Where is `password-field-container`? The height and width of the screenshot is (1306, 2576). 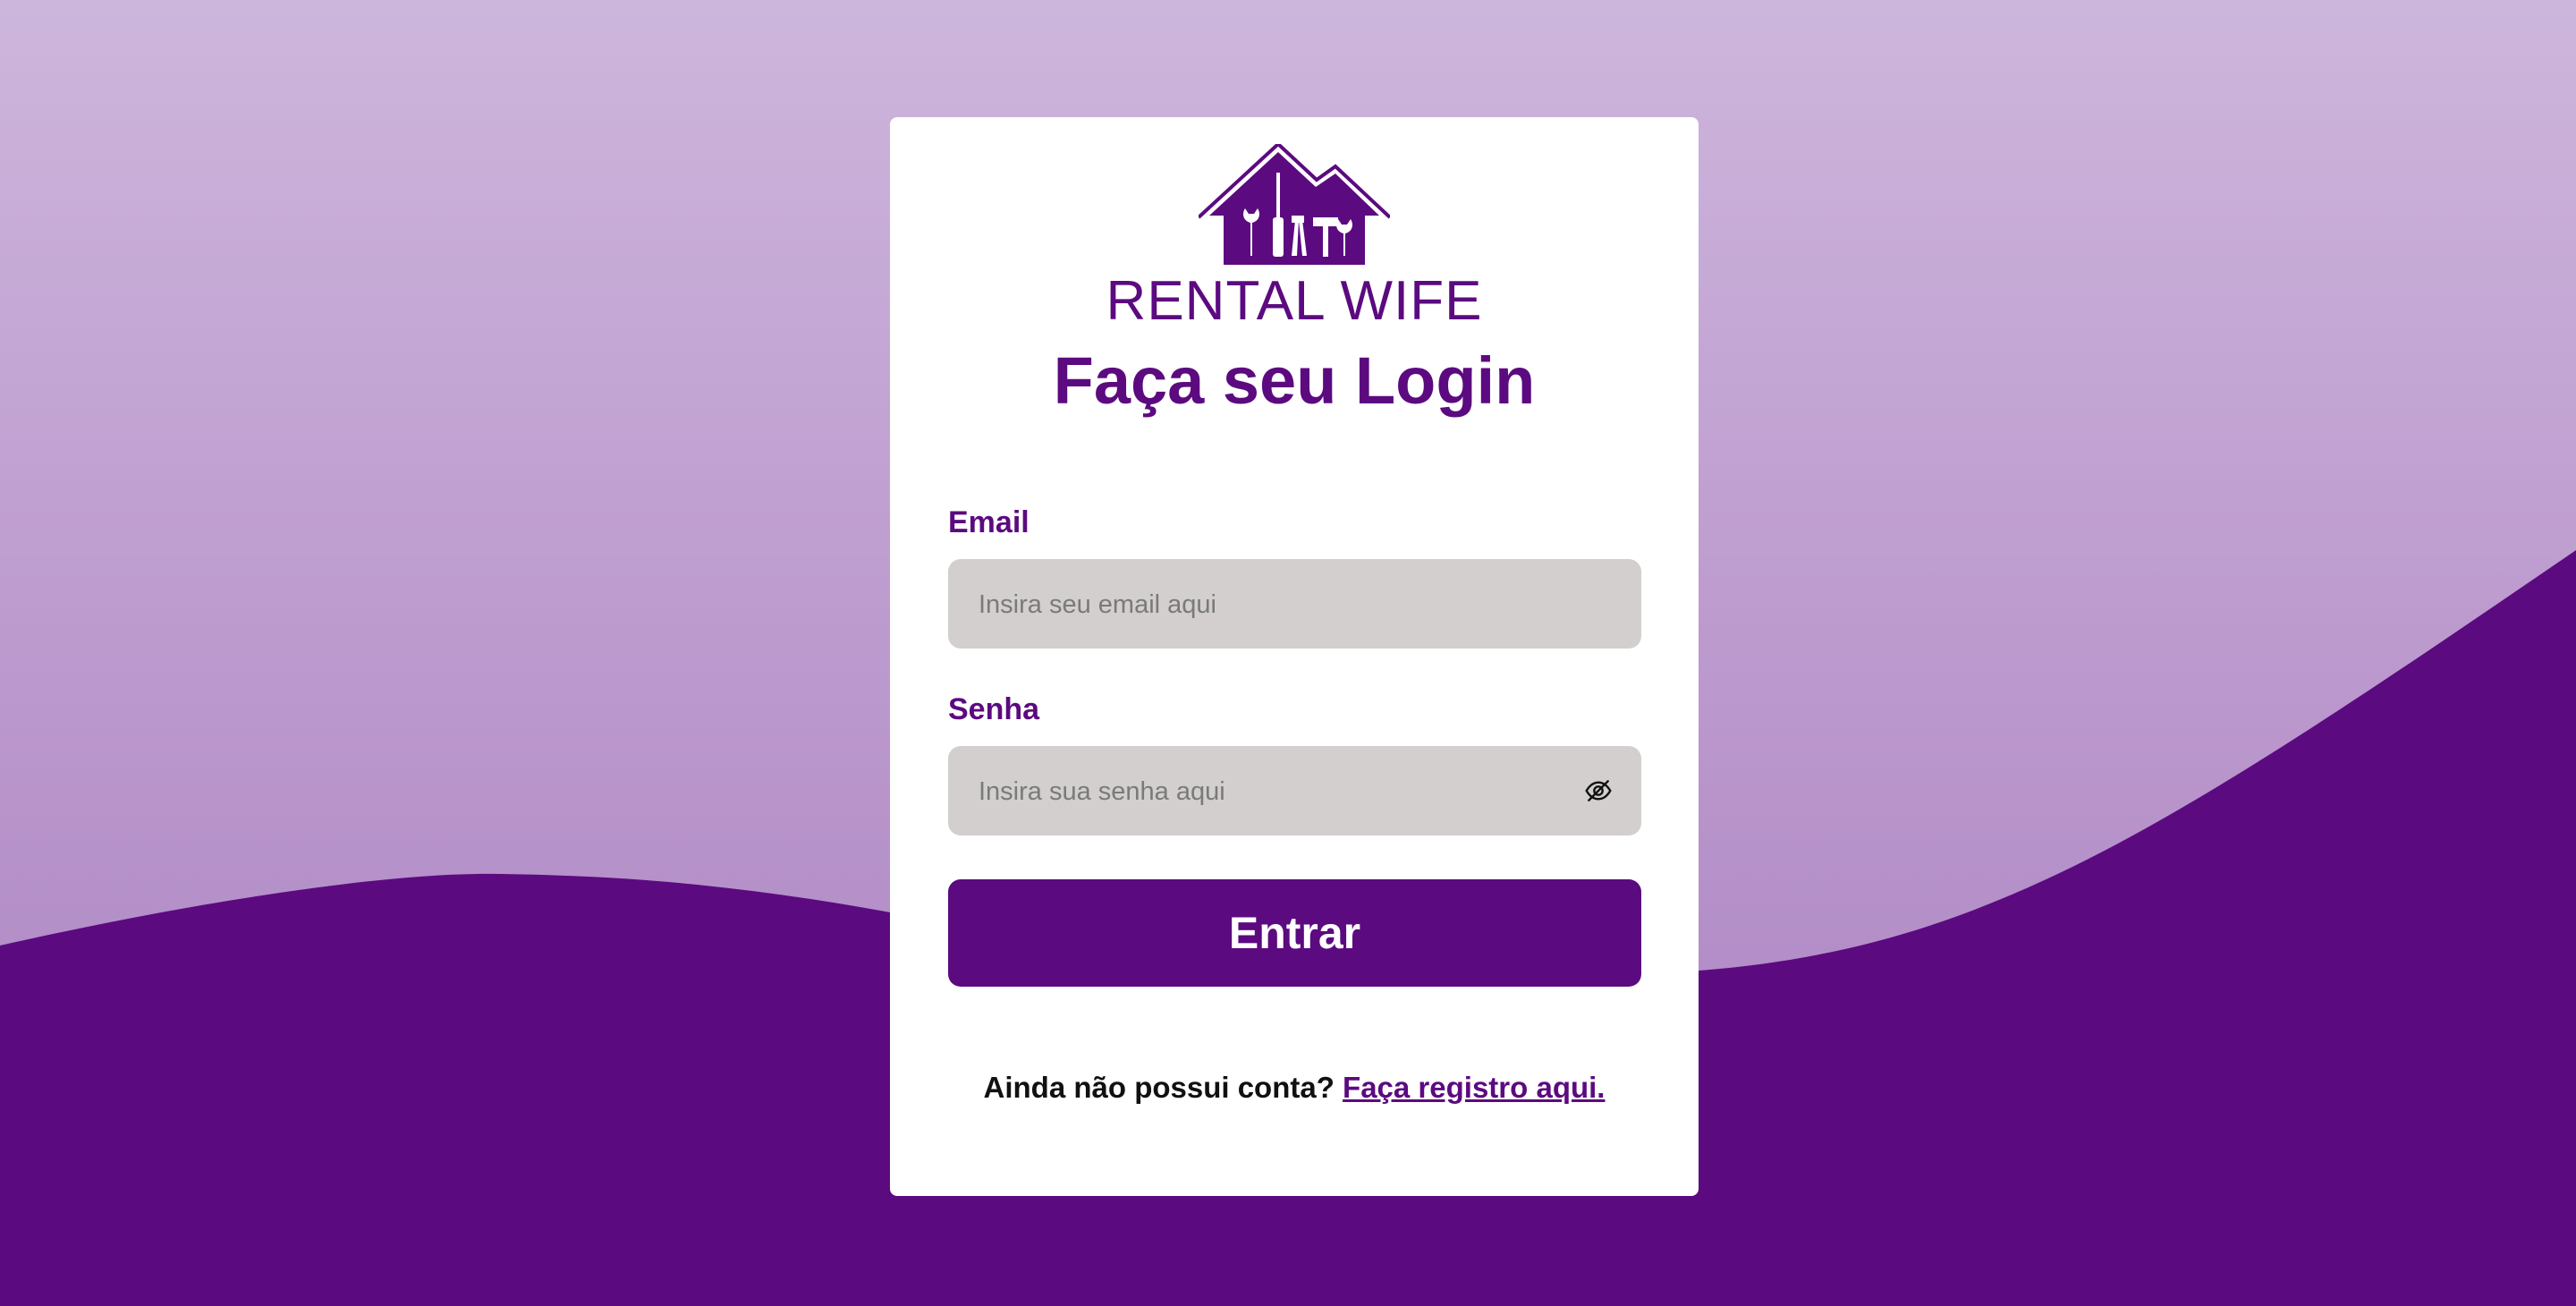 password-field-container is located at coordinates (1294, 792).